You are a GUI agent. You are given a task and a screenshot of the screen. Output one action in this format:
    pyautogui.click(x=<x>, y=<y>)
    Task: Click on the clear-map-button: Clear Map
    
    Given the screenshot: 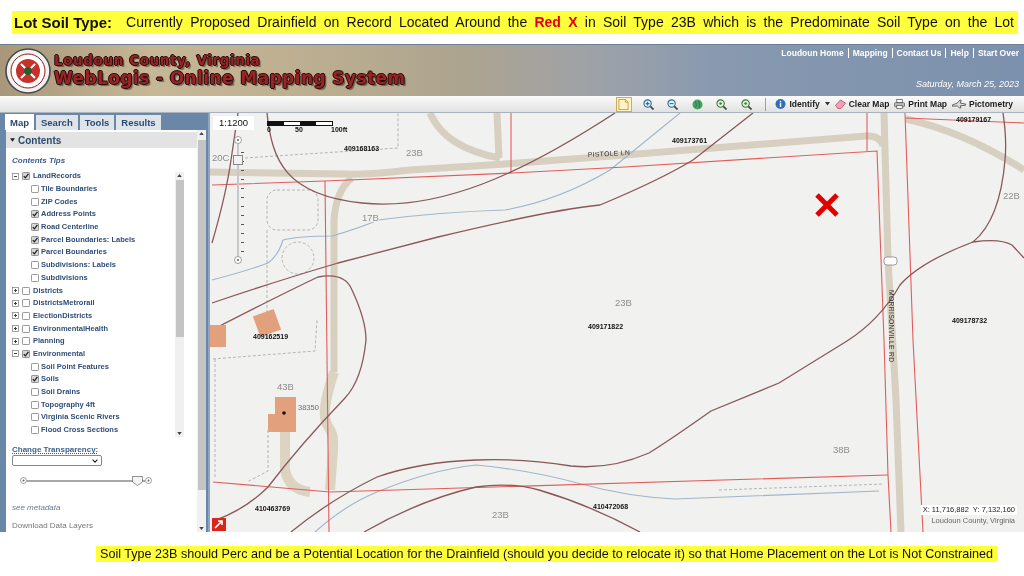 What is the action you would take?
    pyautogui.click(x=862, y=104)
    